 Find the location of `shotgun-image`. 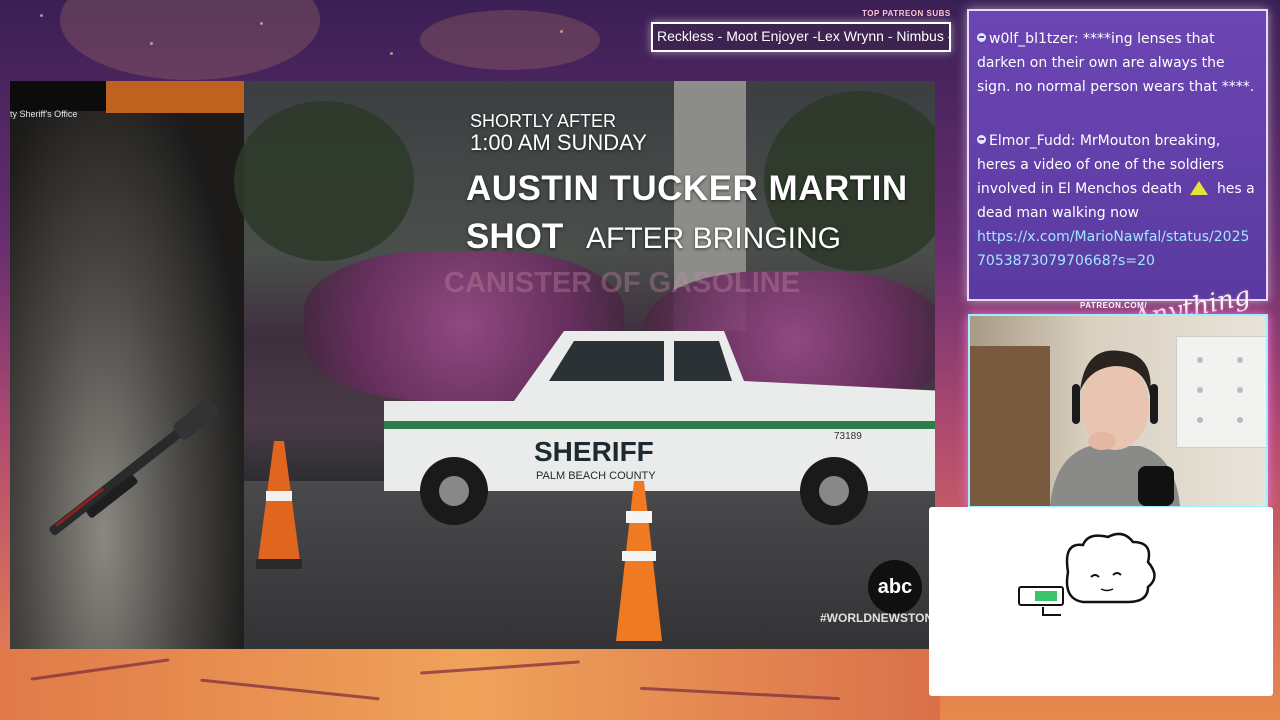

shotgun-image is located at coordinates (134, 467).